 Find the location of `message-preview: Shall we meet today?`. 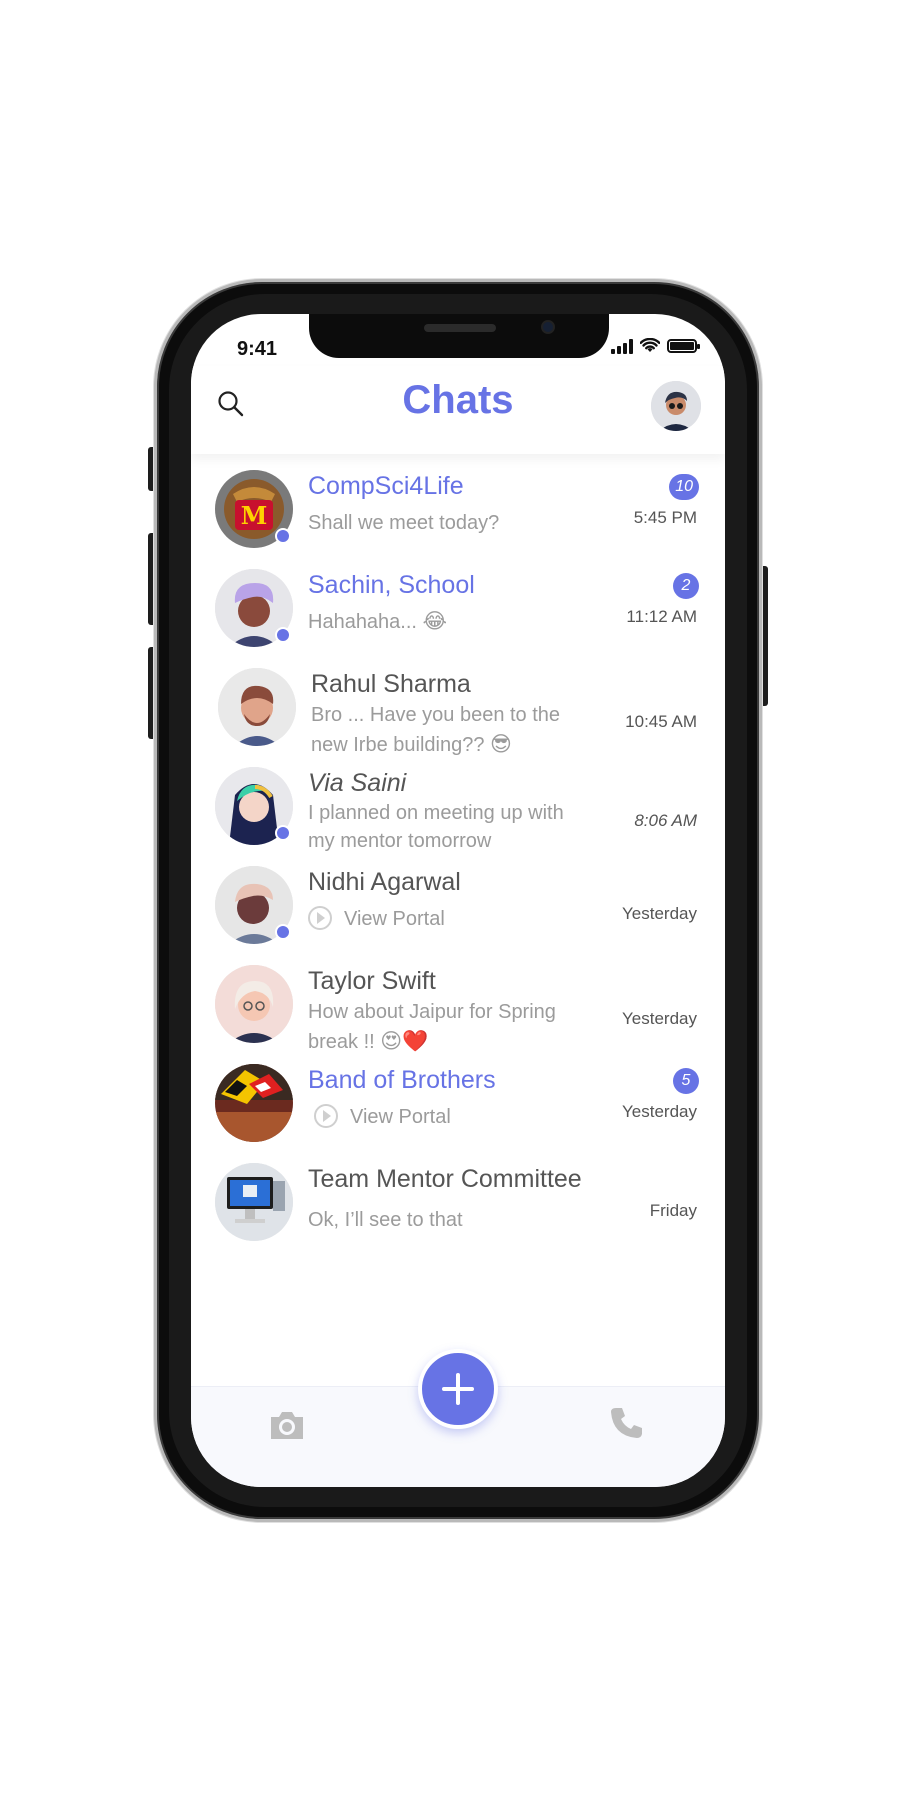

message-preview: Shall we meet today? is located at coordinates (404, 523).